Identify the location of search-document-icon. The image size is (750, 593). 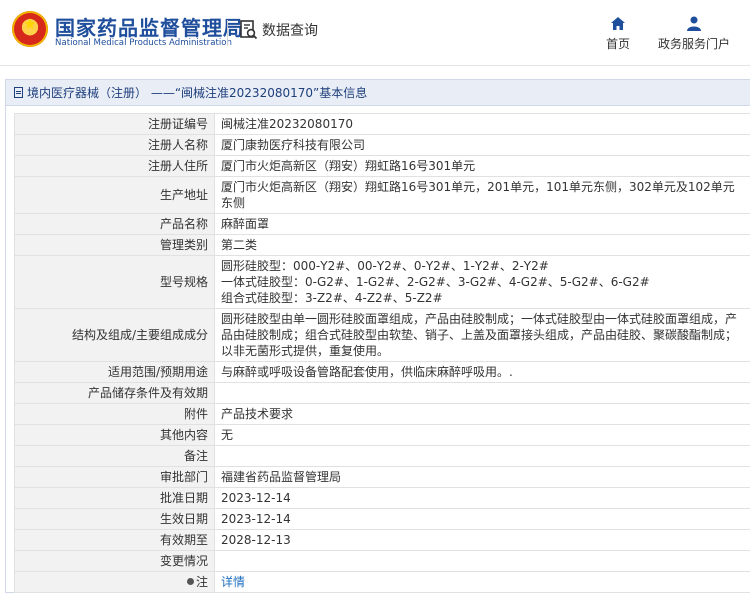
(249, 30).